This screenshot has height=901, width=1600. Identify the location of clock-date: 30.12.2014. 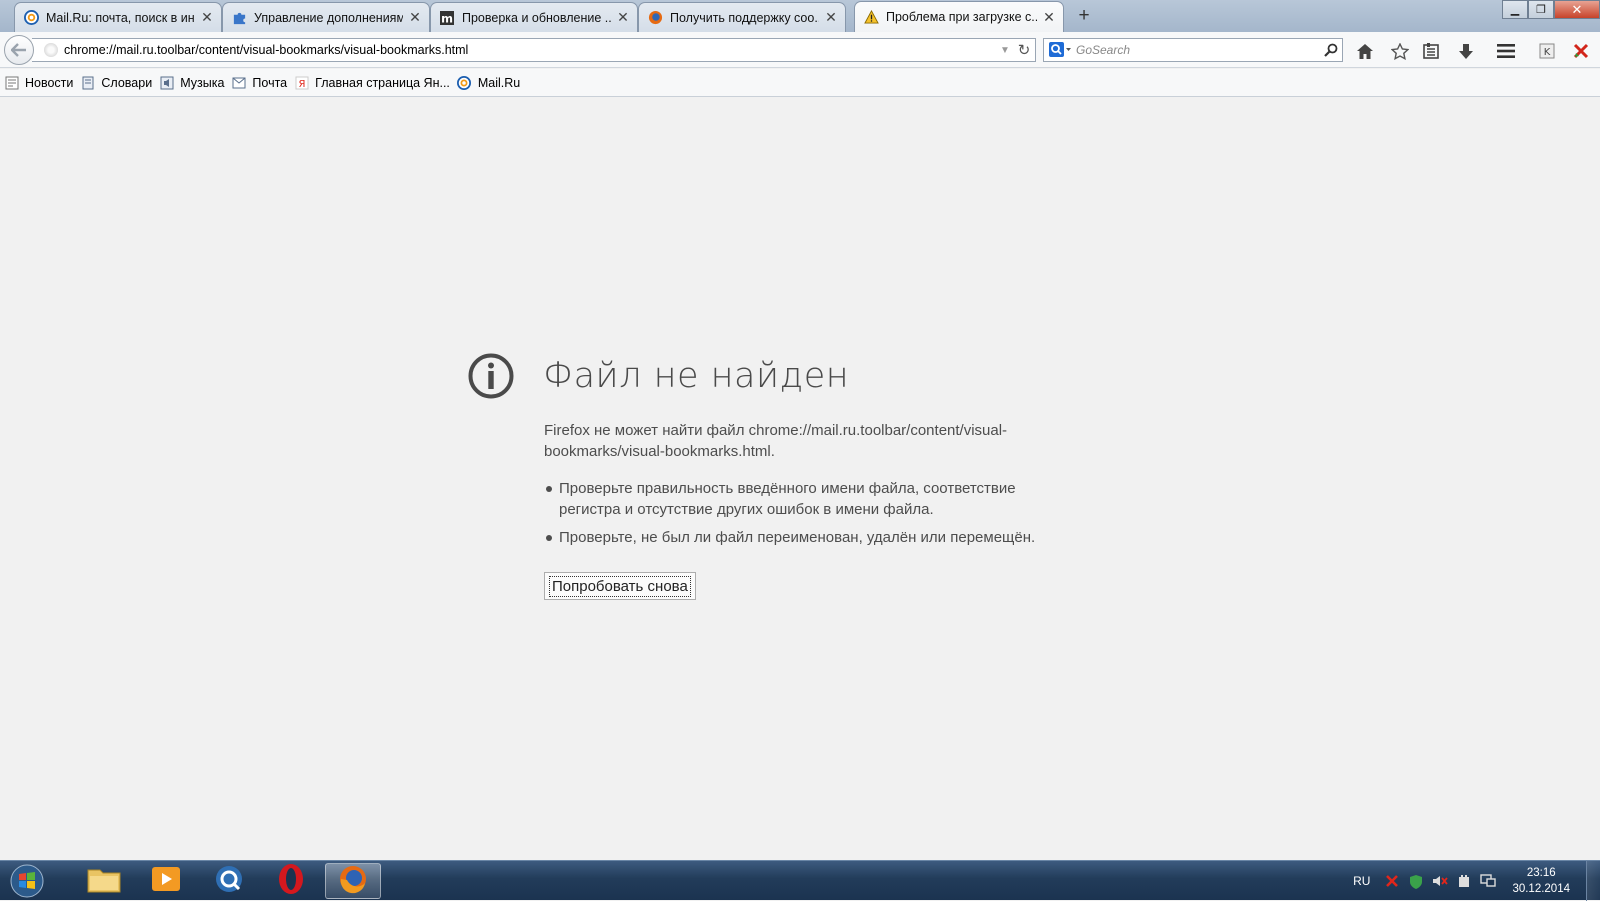
(1541, 889).